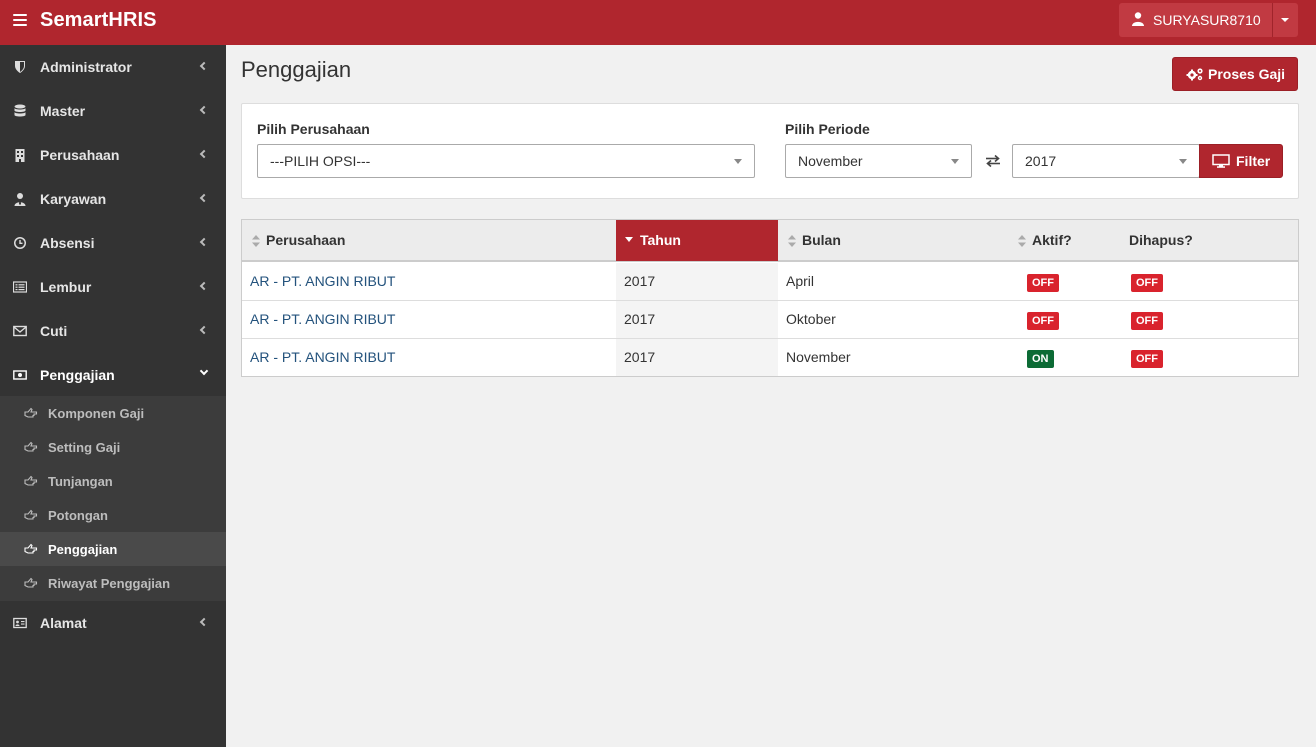  I want to click on submenu-item-label: Potongan, so click(78, 515).